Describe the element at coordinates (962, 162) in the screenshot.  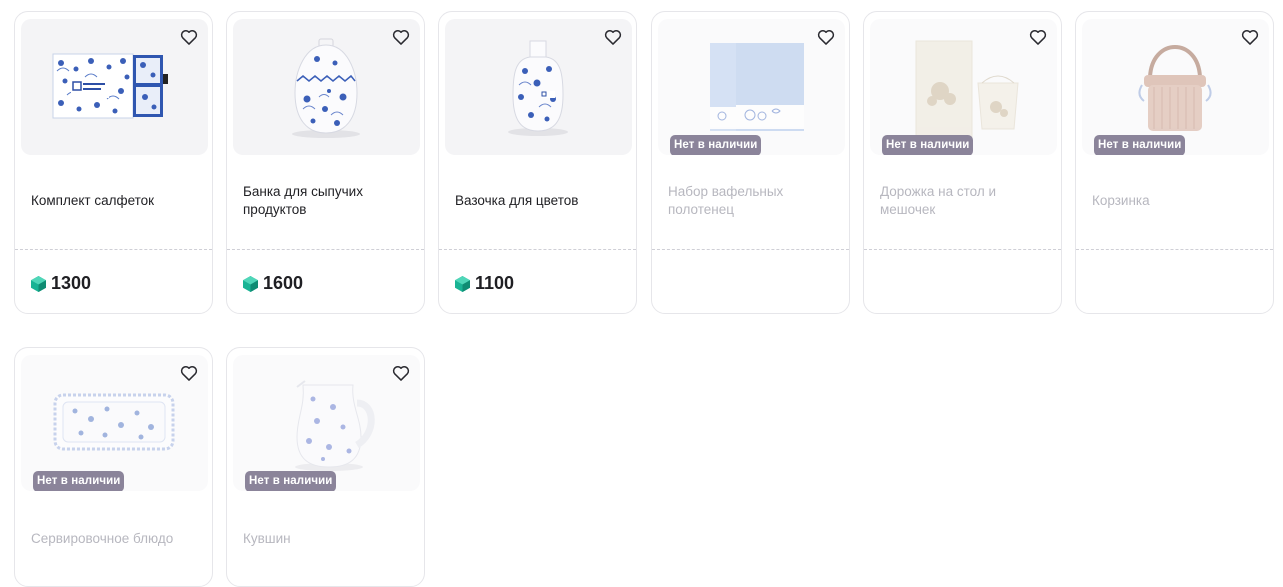
I see `product-card: Нет в наличии Дорожка на стол и мешочек` at that location.